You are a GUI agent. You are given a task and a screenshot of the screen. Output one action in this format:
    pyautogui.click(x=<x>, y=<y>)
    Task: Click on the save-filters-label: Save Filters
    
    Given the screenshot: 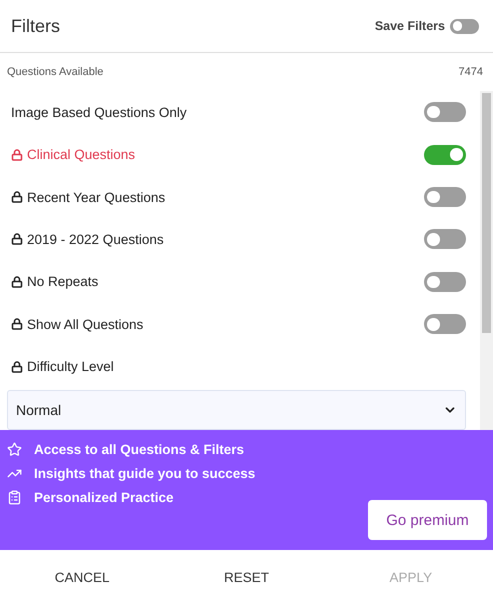 What is the action you would take?
    pyautogui.click(x=409, y=26)
    